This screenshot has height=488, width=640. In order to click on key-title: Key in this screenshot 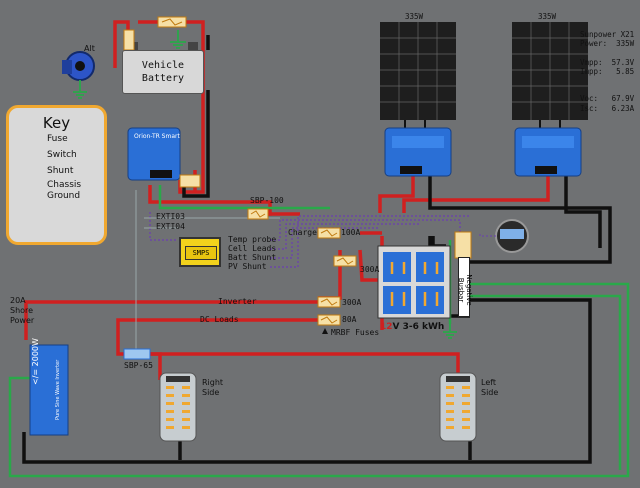, I will do `click(56, 123)`.